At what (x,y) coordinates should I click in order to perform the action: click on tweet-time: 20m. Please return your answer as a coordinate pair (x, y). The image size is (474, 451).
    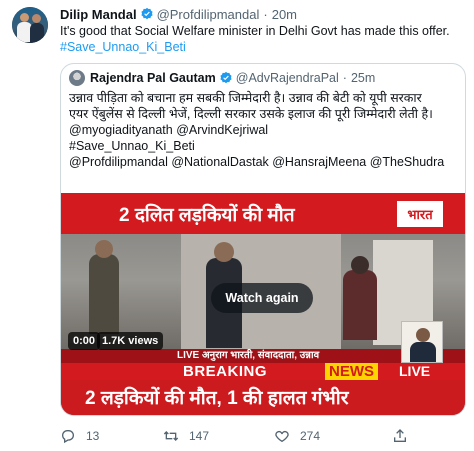
    Looking at the image, I should click on (284, 14).